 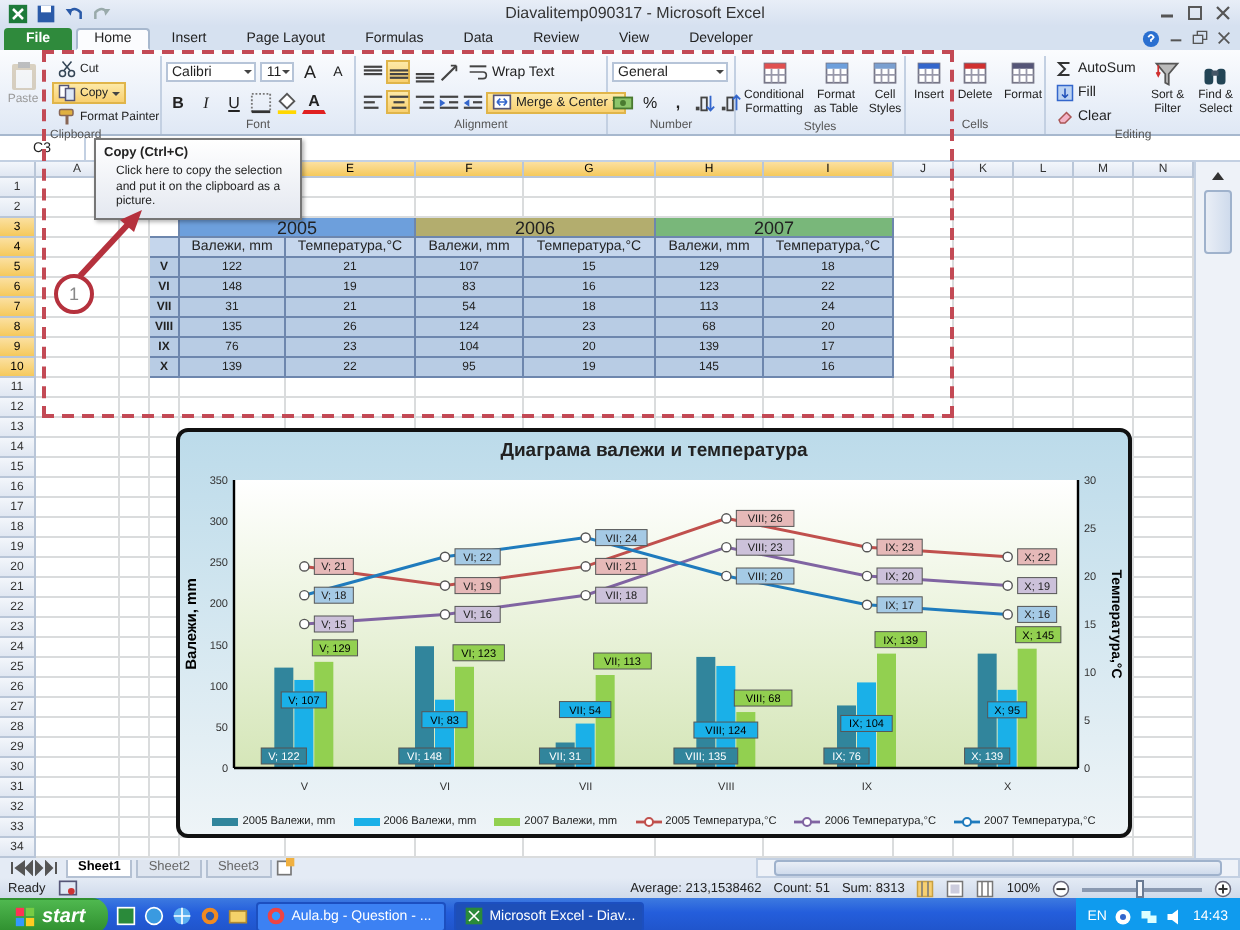 What do you see at coordinates (298, 228) in the screenshot?
I see `year-header: 2005` at bounding box center [298, 228].